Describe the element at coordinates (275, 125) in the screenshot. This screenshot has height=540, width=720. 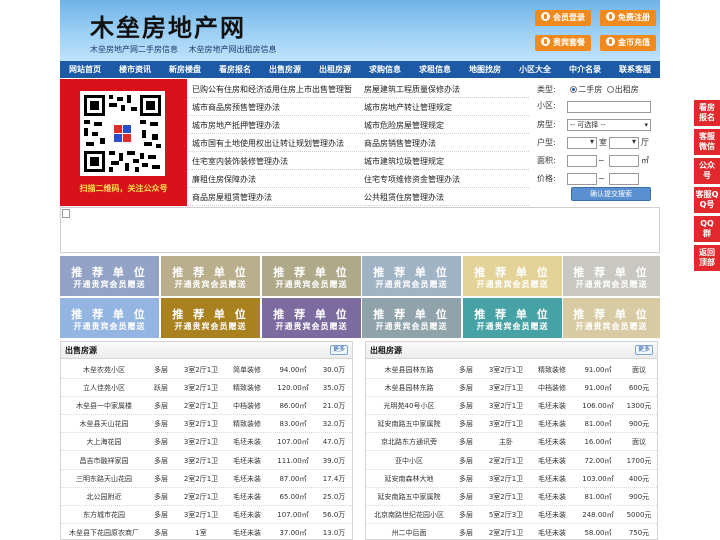
I see `policy-link: 城市房地产抵押管理办法` at that location.